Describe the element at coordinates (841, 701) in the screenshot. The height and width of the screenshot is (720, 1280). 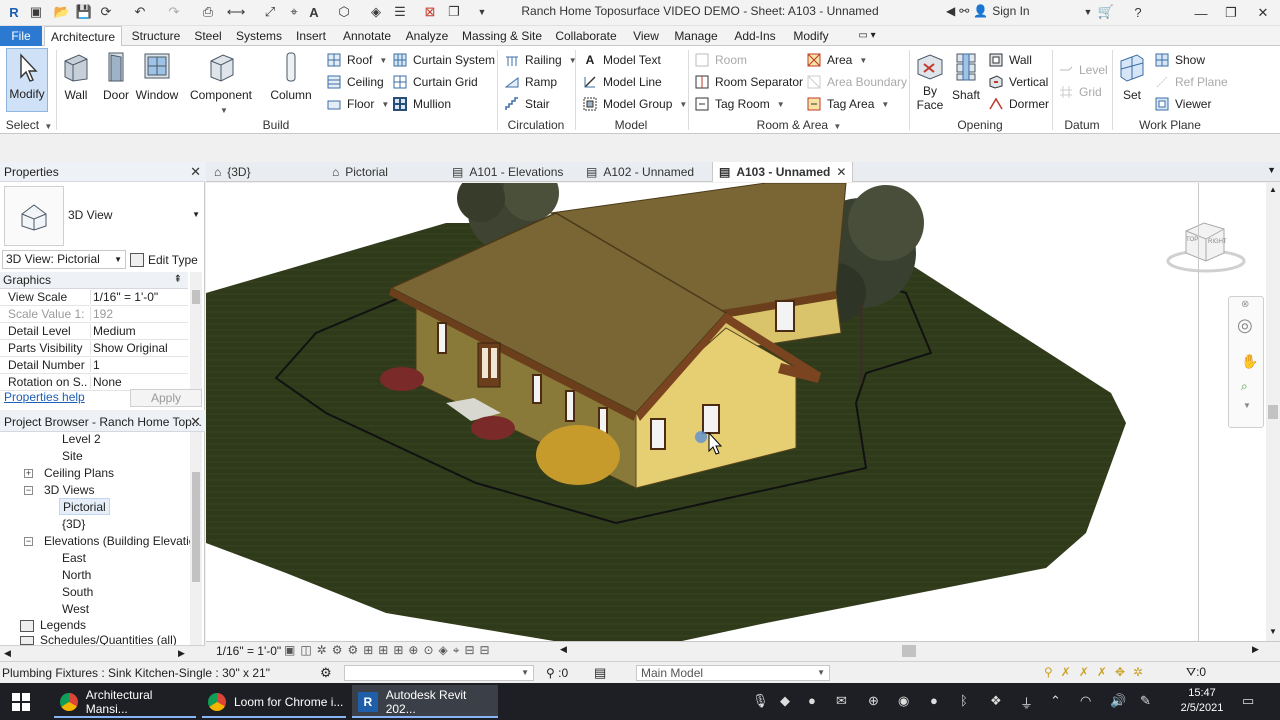
I see `mail-icon: ✉` at that location.